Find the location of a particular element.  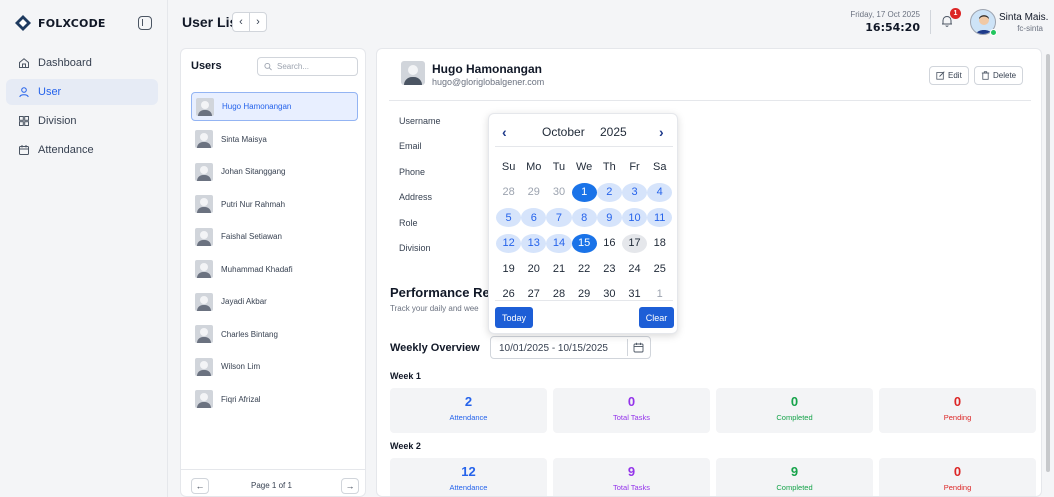

sidebar-item-label: Dashboard is located at coordinates (65, 63).